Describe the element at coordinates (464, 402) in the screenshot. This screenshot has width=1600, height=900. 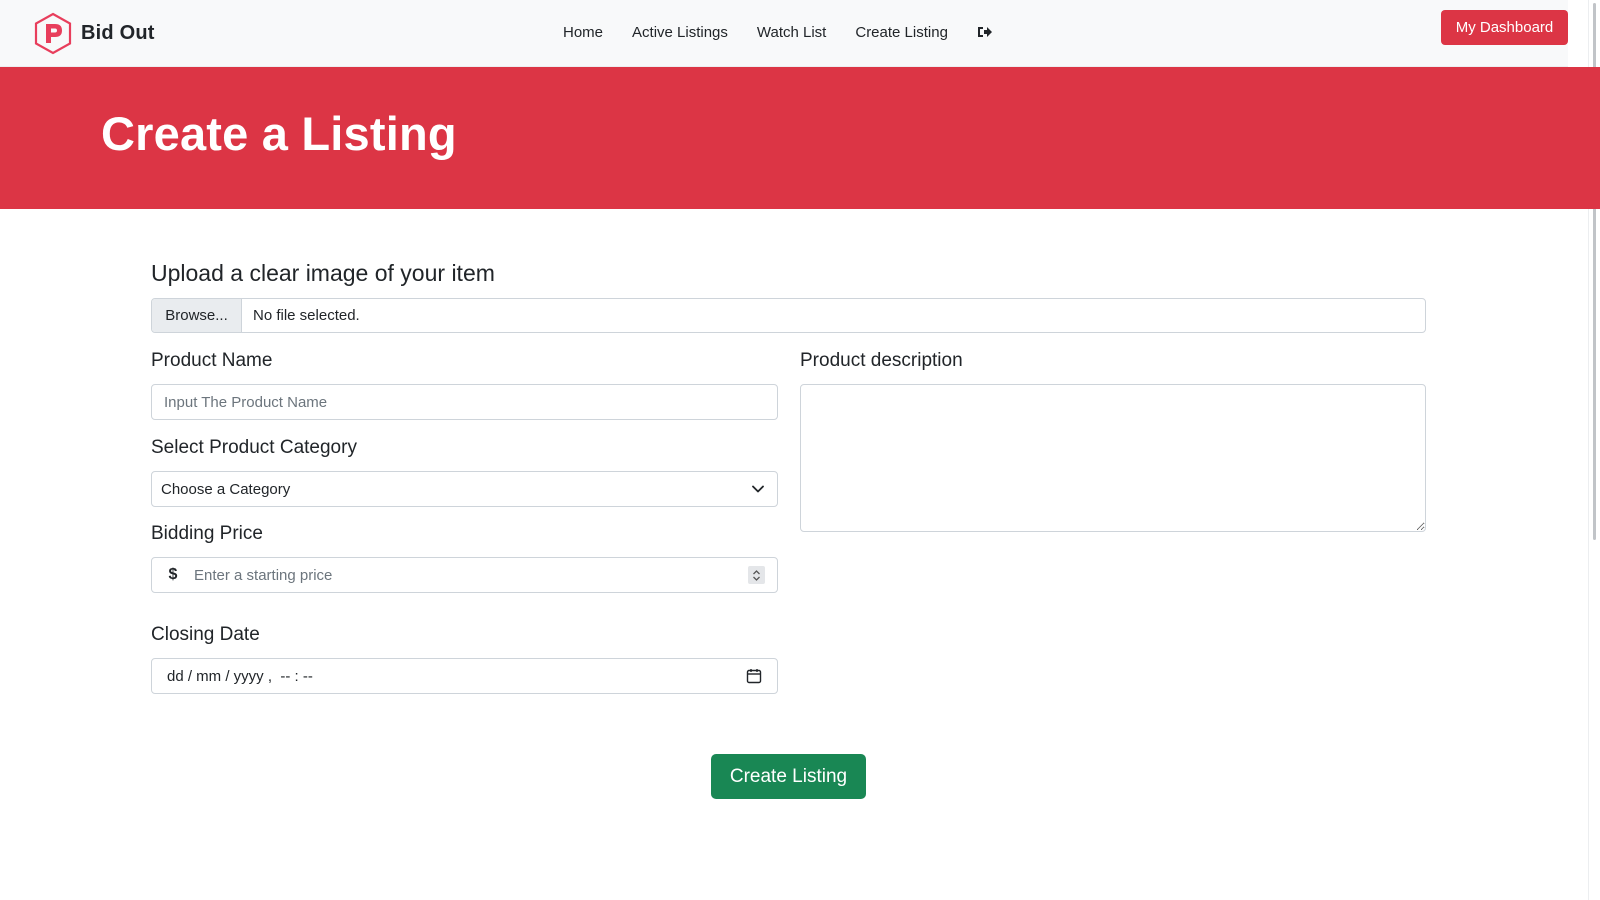
I see `product-name-input` at that location.